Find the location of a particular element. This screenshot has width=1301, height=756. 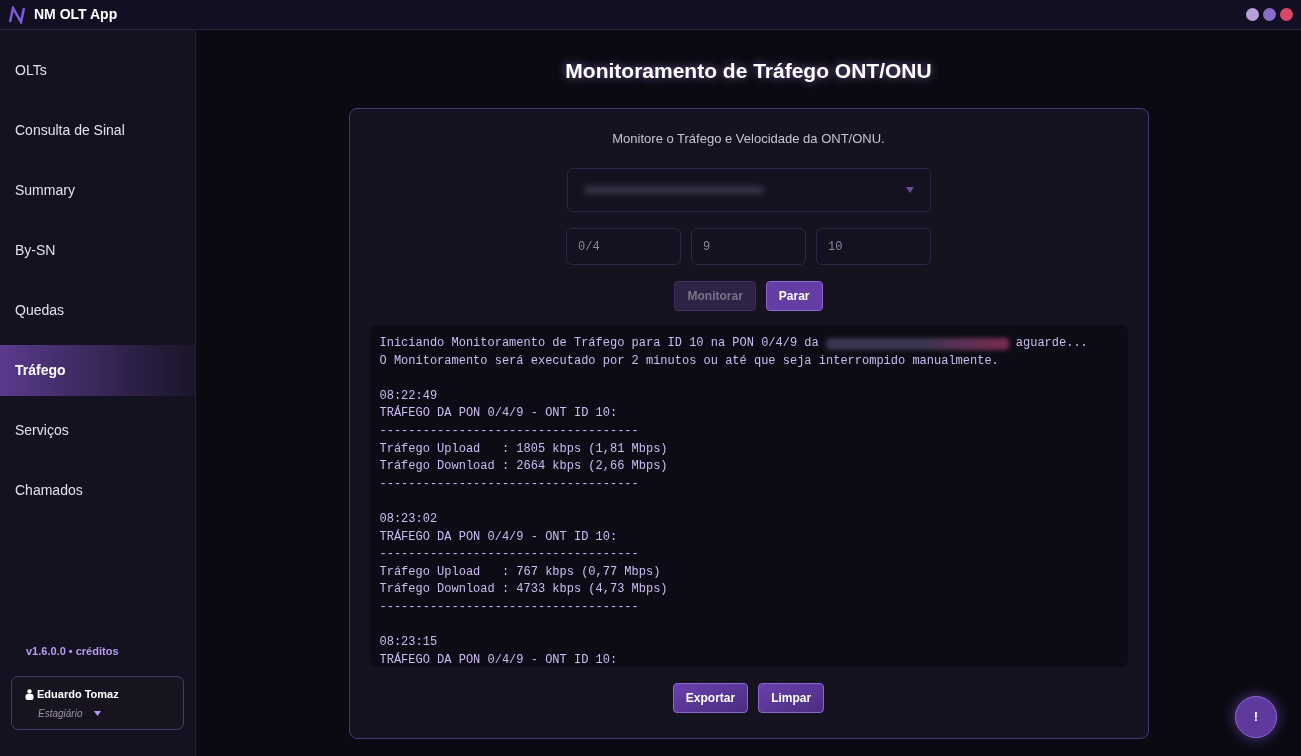

help-button: ! is located at coordinates (1256, 717).